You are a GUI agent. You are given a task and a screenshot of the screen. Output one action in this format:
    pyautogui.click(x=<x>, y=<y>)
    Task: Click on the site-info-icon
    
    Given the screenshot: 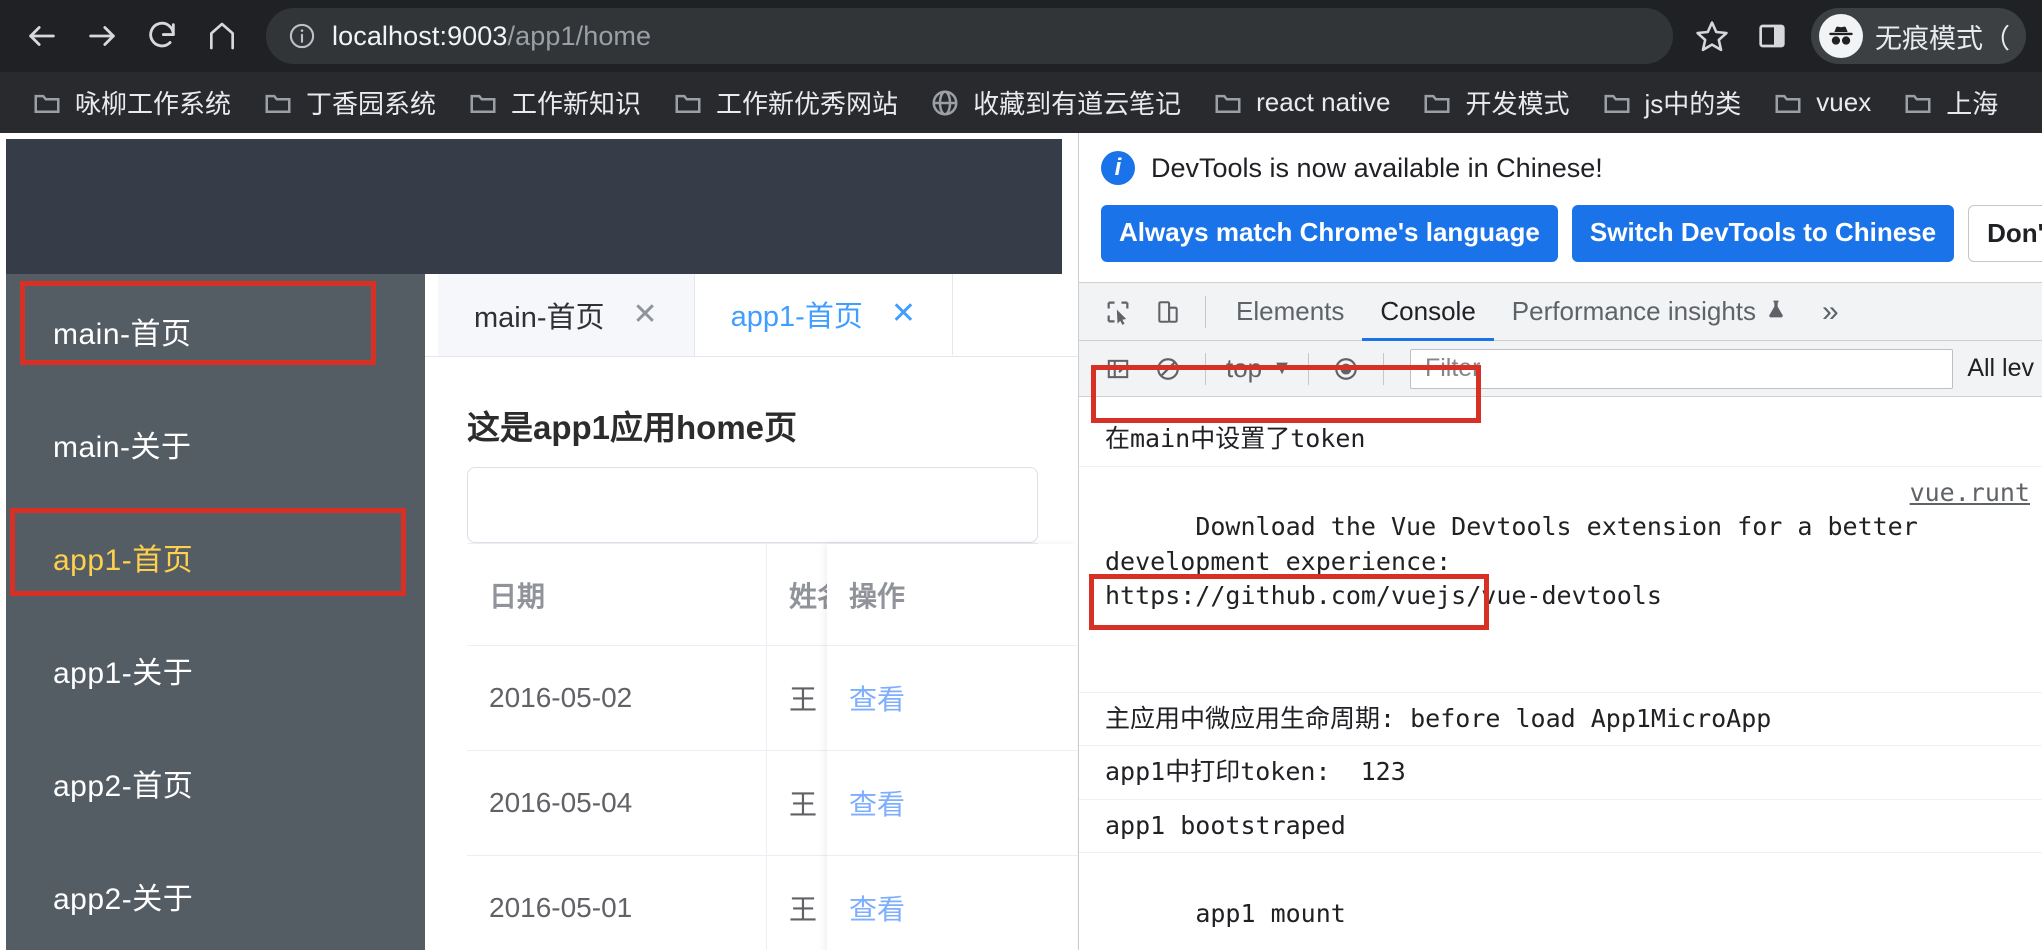 What is the action you would take?
    pyautogui.click(x=302, y=36)
    